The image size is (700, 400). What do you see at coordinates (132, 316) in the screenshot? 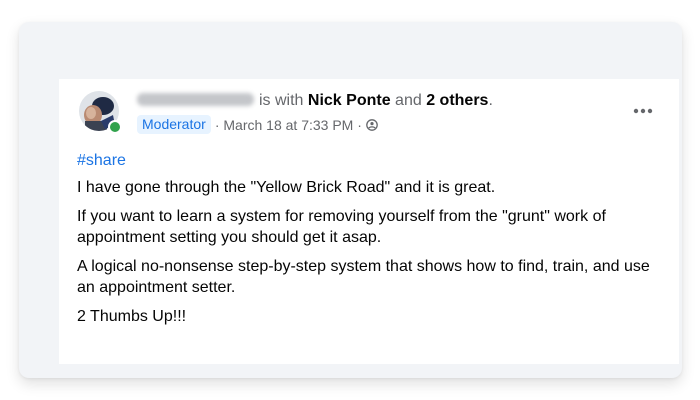
I see `post-paragraph-4: 2 Thumbs Up!!!` at bounding box center [132, 316].